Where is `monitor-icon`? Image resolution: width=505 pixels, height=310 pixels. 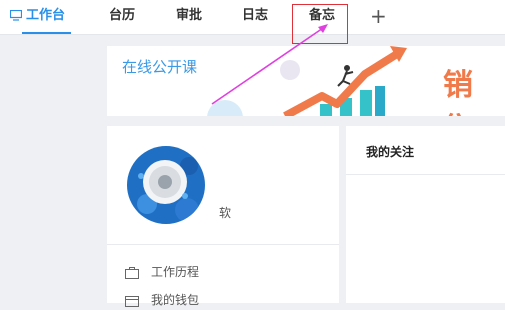 monitor-icon is located at coordinates (16, 15).